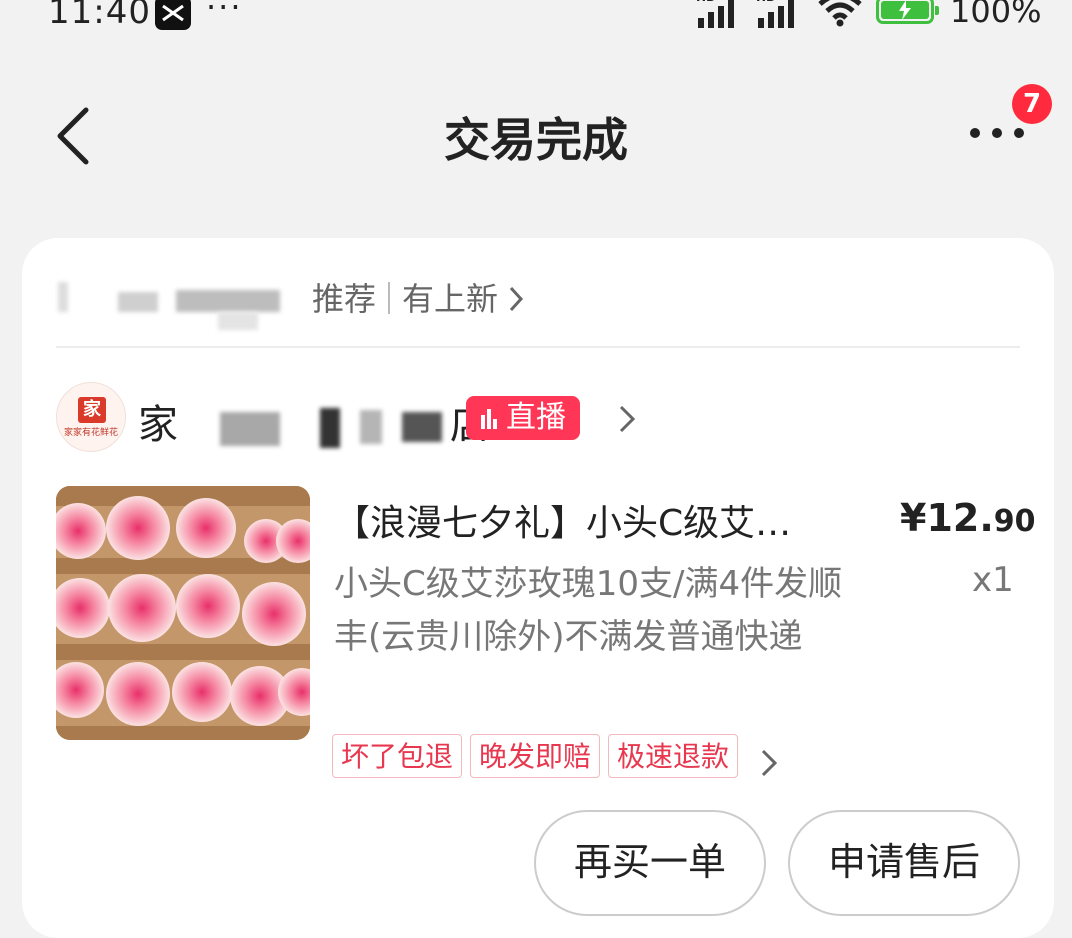 This screenshot has height=938, width=1072. What do you see at coordinates (344, 299) in the screenshot?
I see `recommend-label: 推荐` at bounding box center [344, 299].